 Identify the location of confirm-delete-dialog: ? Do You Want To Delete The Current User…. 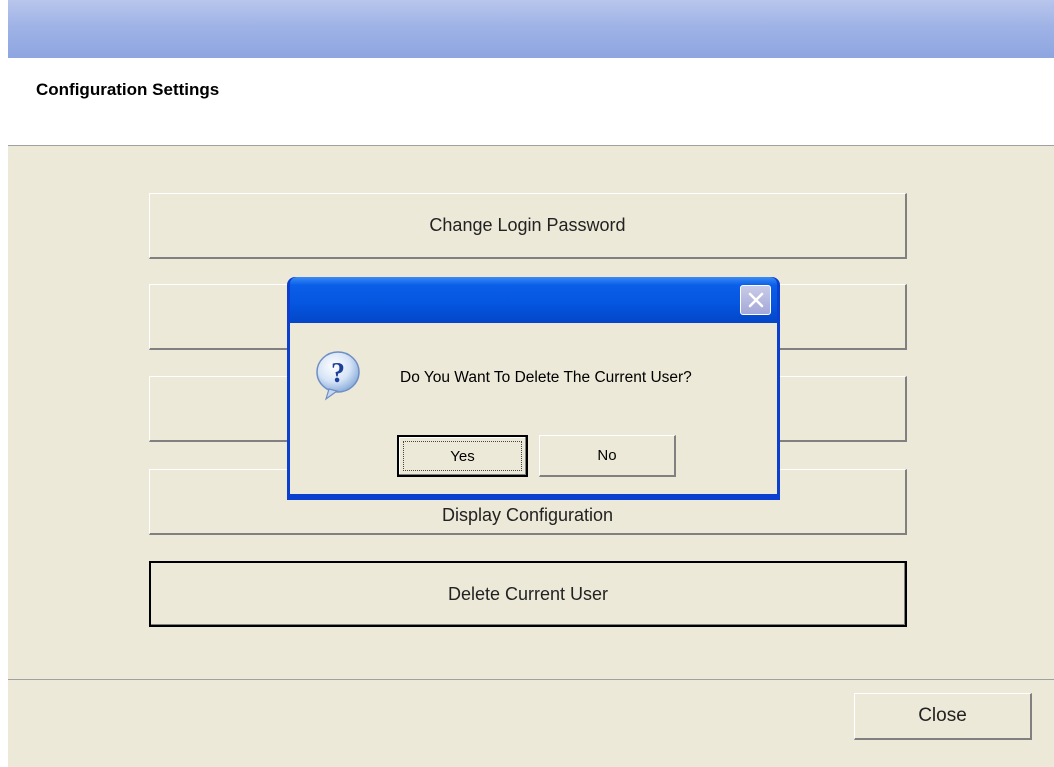
(533, 388).